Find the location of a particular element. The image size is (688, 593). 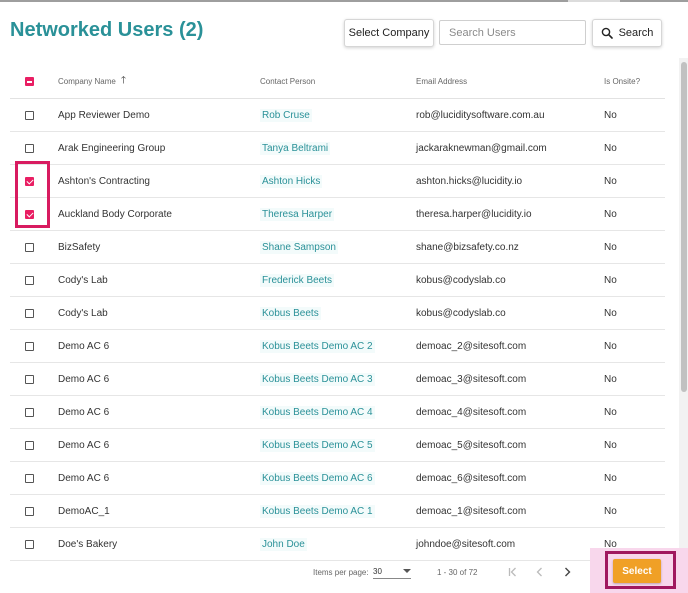

contact-person-cell: Kobus Beets is located at coordinates (290, 313).